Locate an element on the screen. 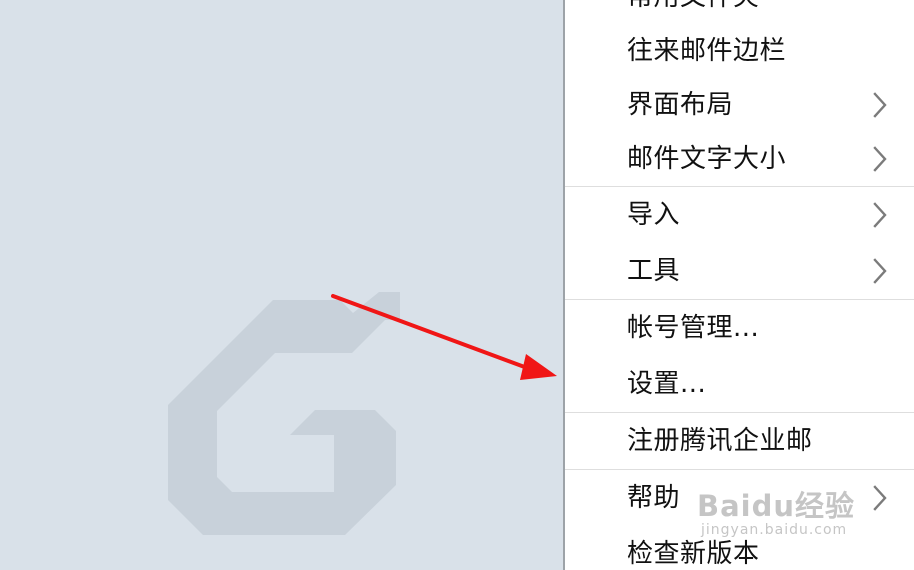 The height and width of the screenshot is (570, 914). menu-item-label: 注册腾讯企业邮 is located at coordinates (720, 441).